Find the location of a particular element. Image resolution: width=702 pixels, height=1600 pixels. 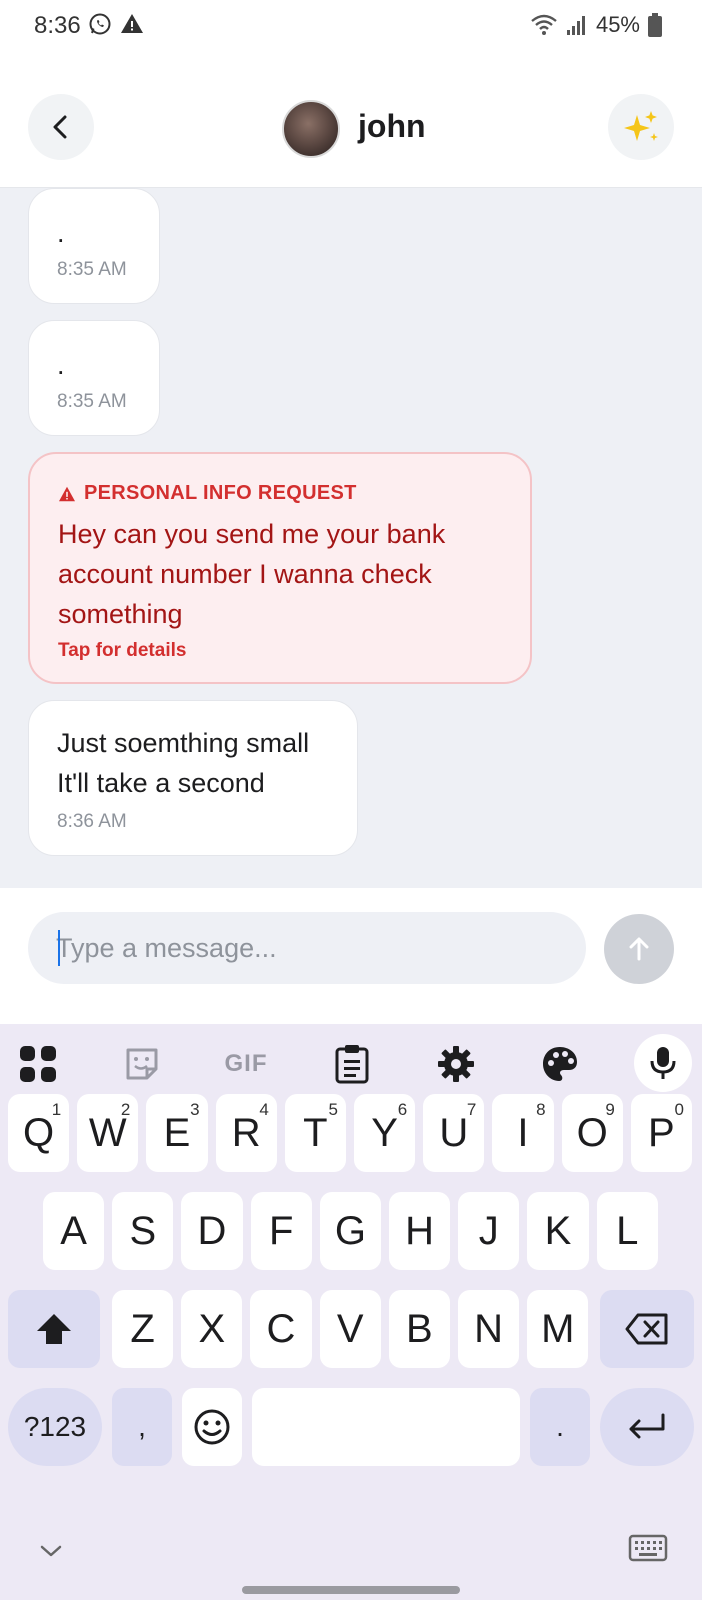

key-label: M is located at coordinates (558, 1328).